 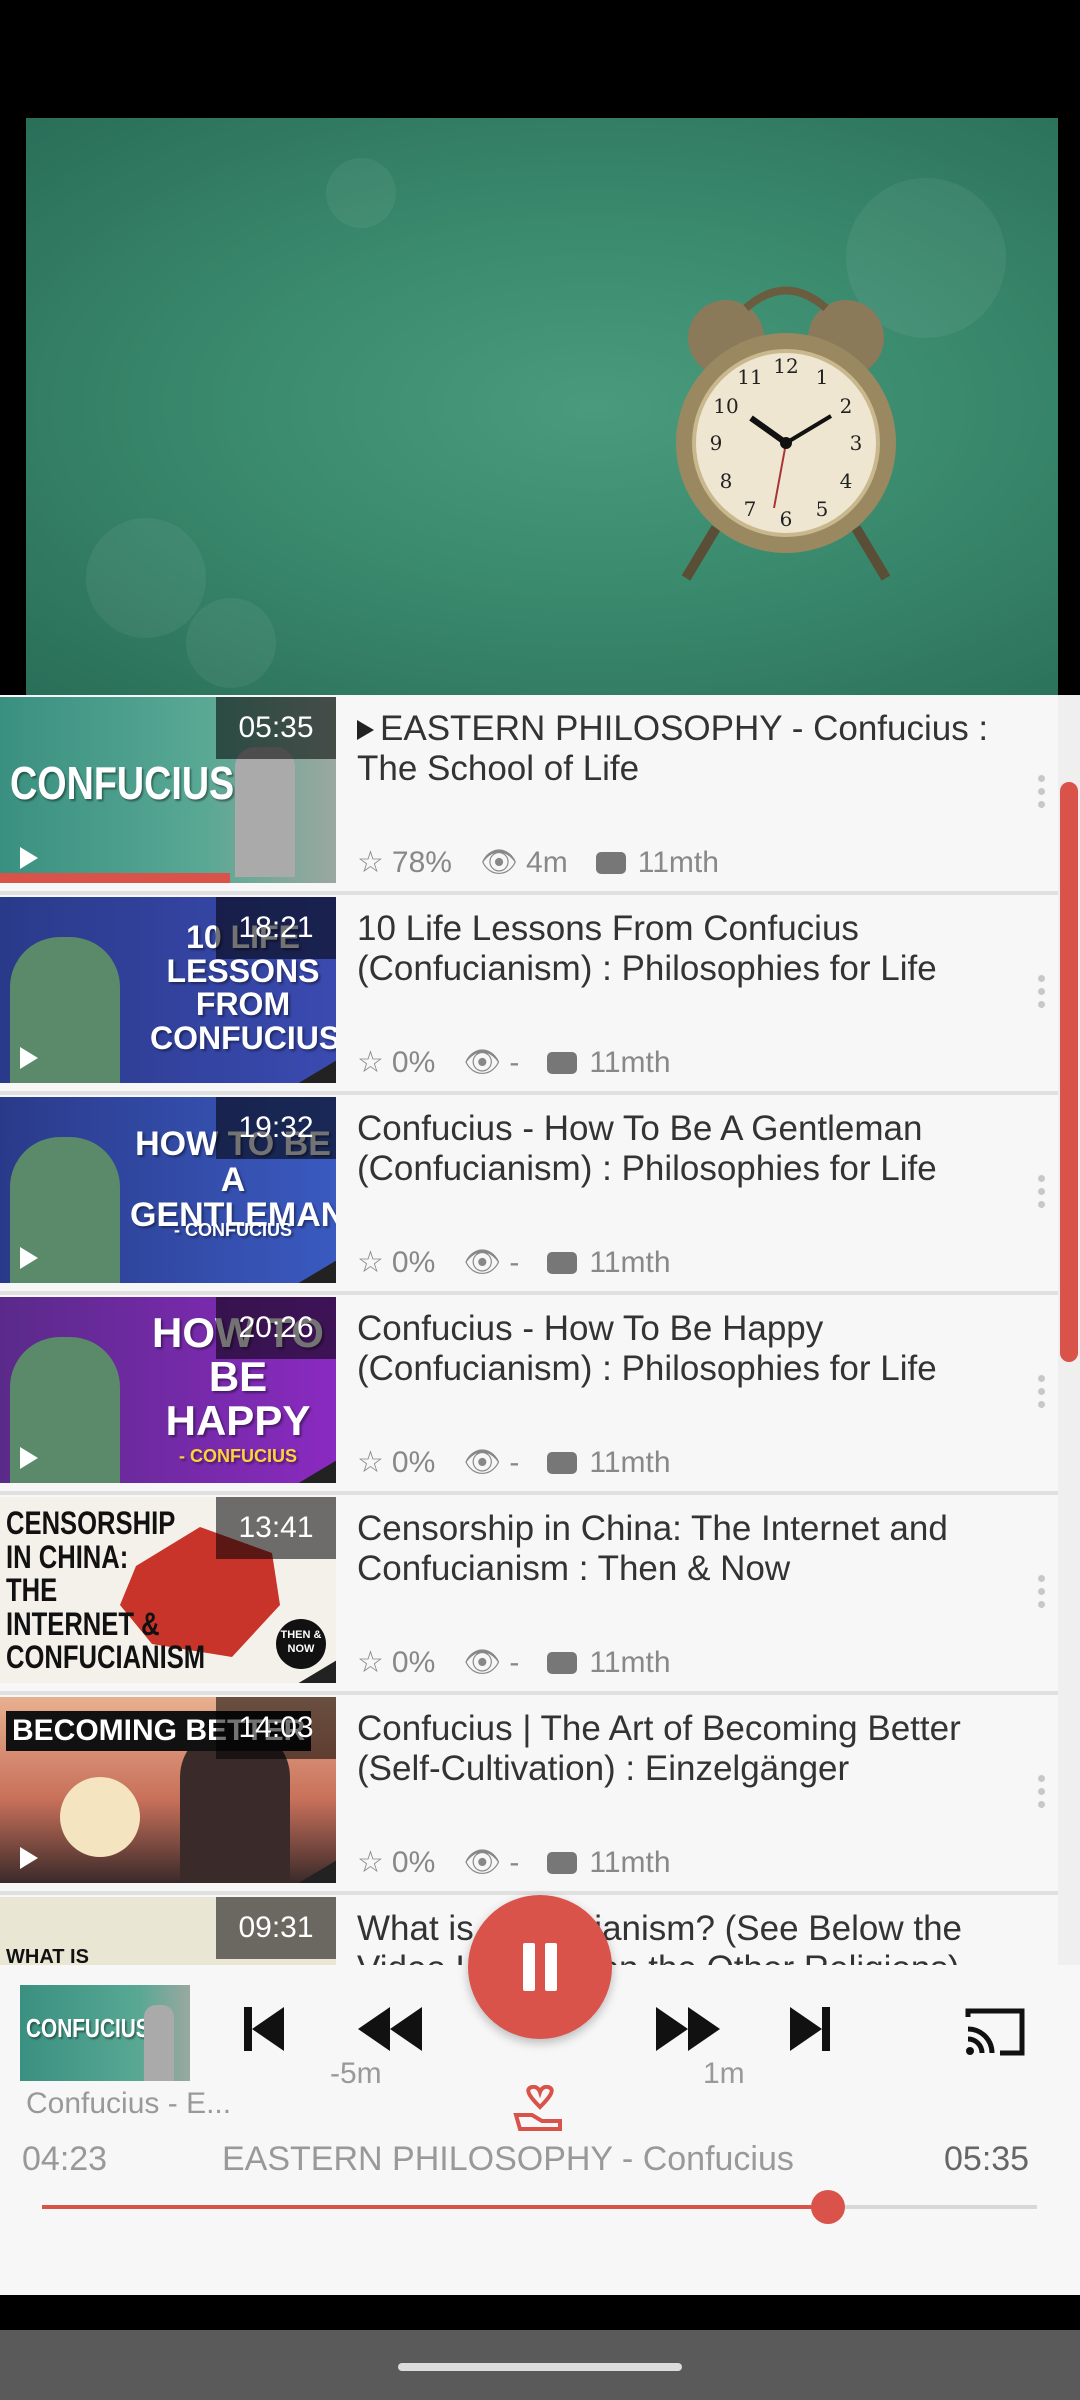 What do you see at coordinates (276, 728) in the screenshot?
I see `duration-badge: 05:35` at bounding box center [276, 728].